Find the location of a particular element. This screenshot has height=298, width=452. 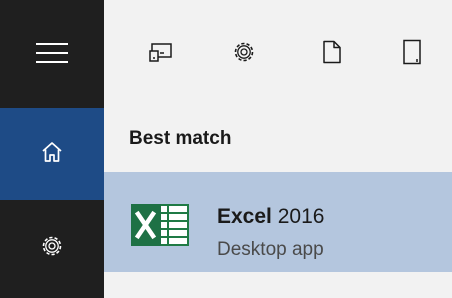

home-icon is located at coordinates (52, 154).